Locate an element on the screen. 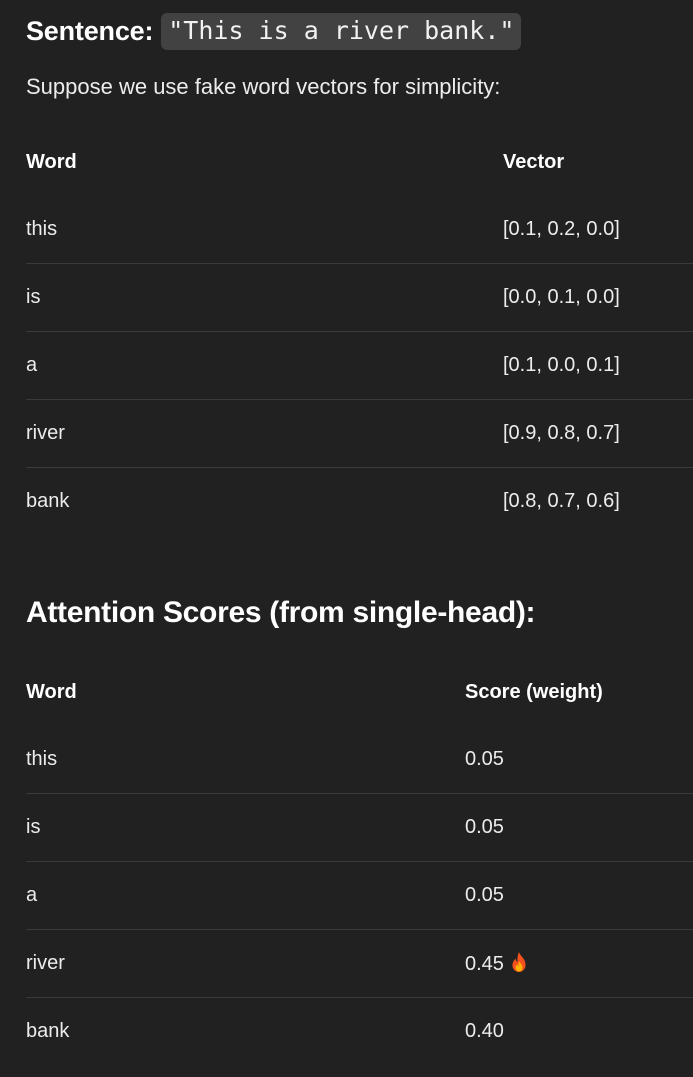 Image resolution: width=693 pixels, height=1077 pixels. table-row: river 0.45 is located at coordinates (359, 964).